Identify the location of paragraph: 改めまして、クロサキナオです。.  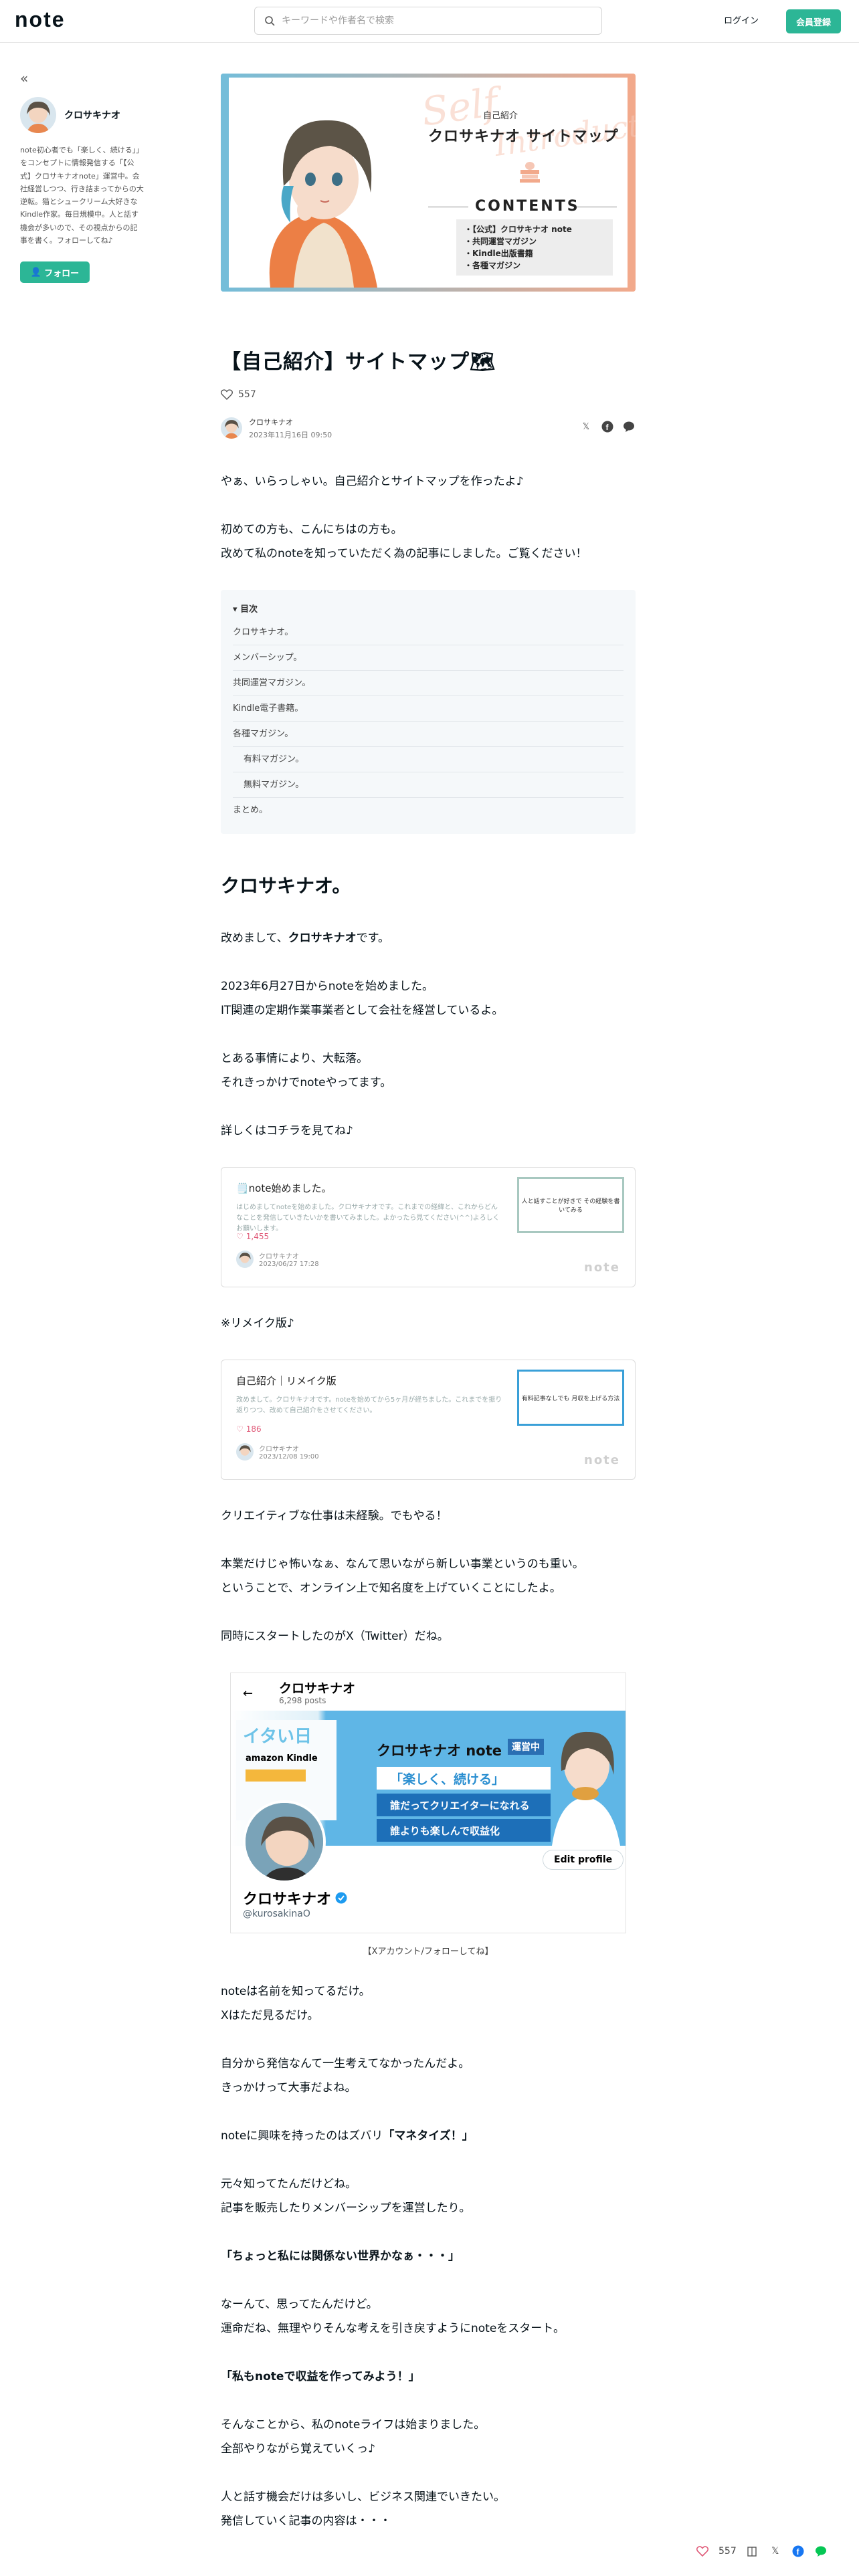
(305, 939).